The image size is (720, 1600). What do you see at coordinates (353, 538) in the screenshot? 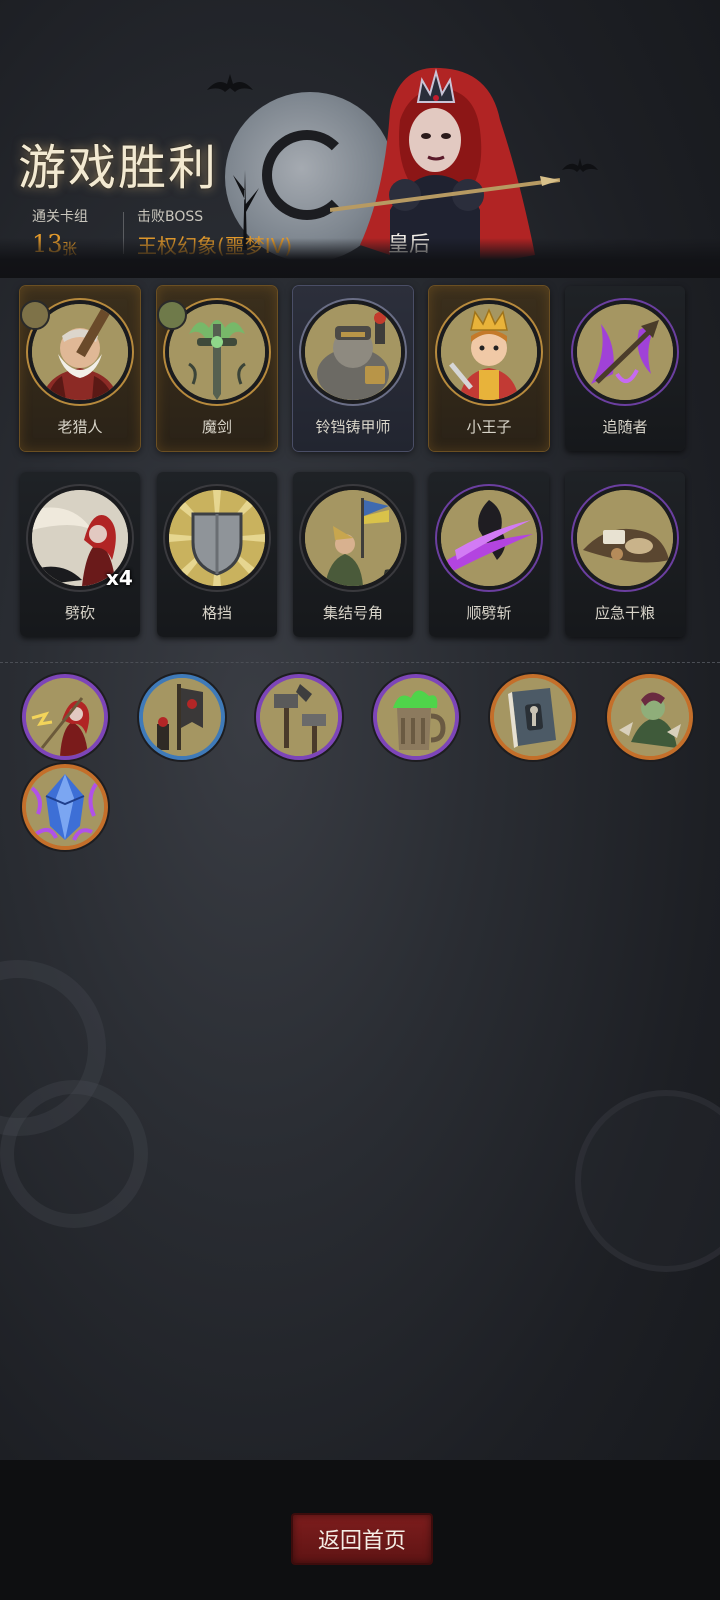
I see `rally-horn-icon` at bounding box center [353, 538].